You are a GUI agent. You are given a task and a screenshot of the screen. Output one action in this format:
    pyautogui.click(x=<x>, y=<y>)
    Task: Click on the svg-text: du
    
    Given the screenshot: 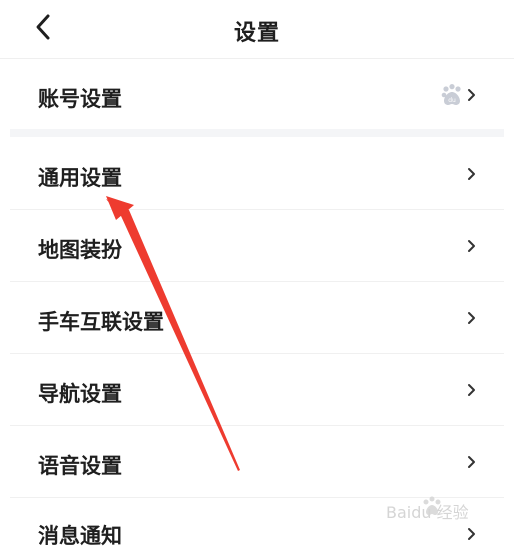 What is the action you would take?
    pyautogui.click(x=452, y=100)
    